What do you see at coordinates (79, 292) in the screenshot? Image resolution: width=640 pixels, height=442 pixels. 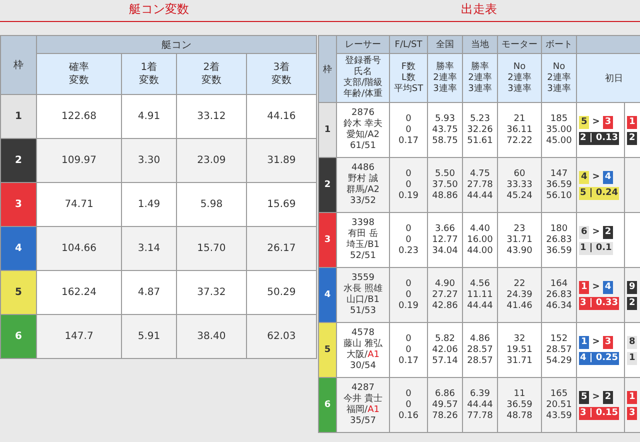 I see `table-cell: 162.24` at bounding box center [79, 292].